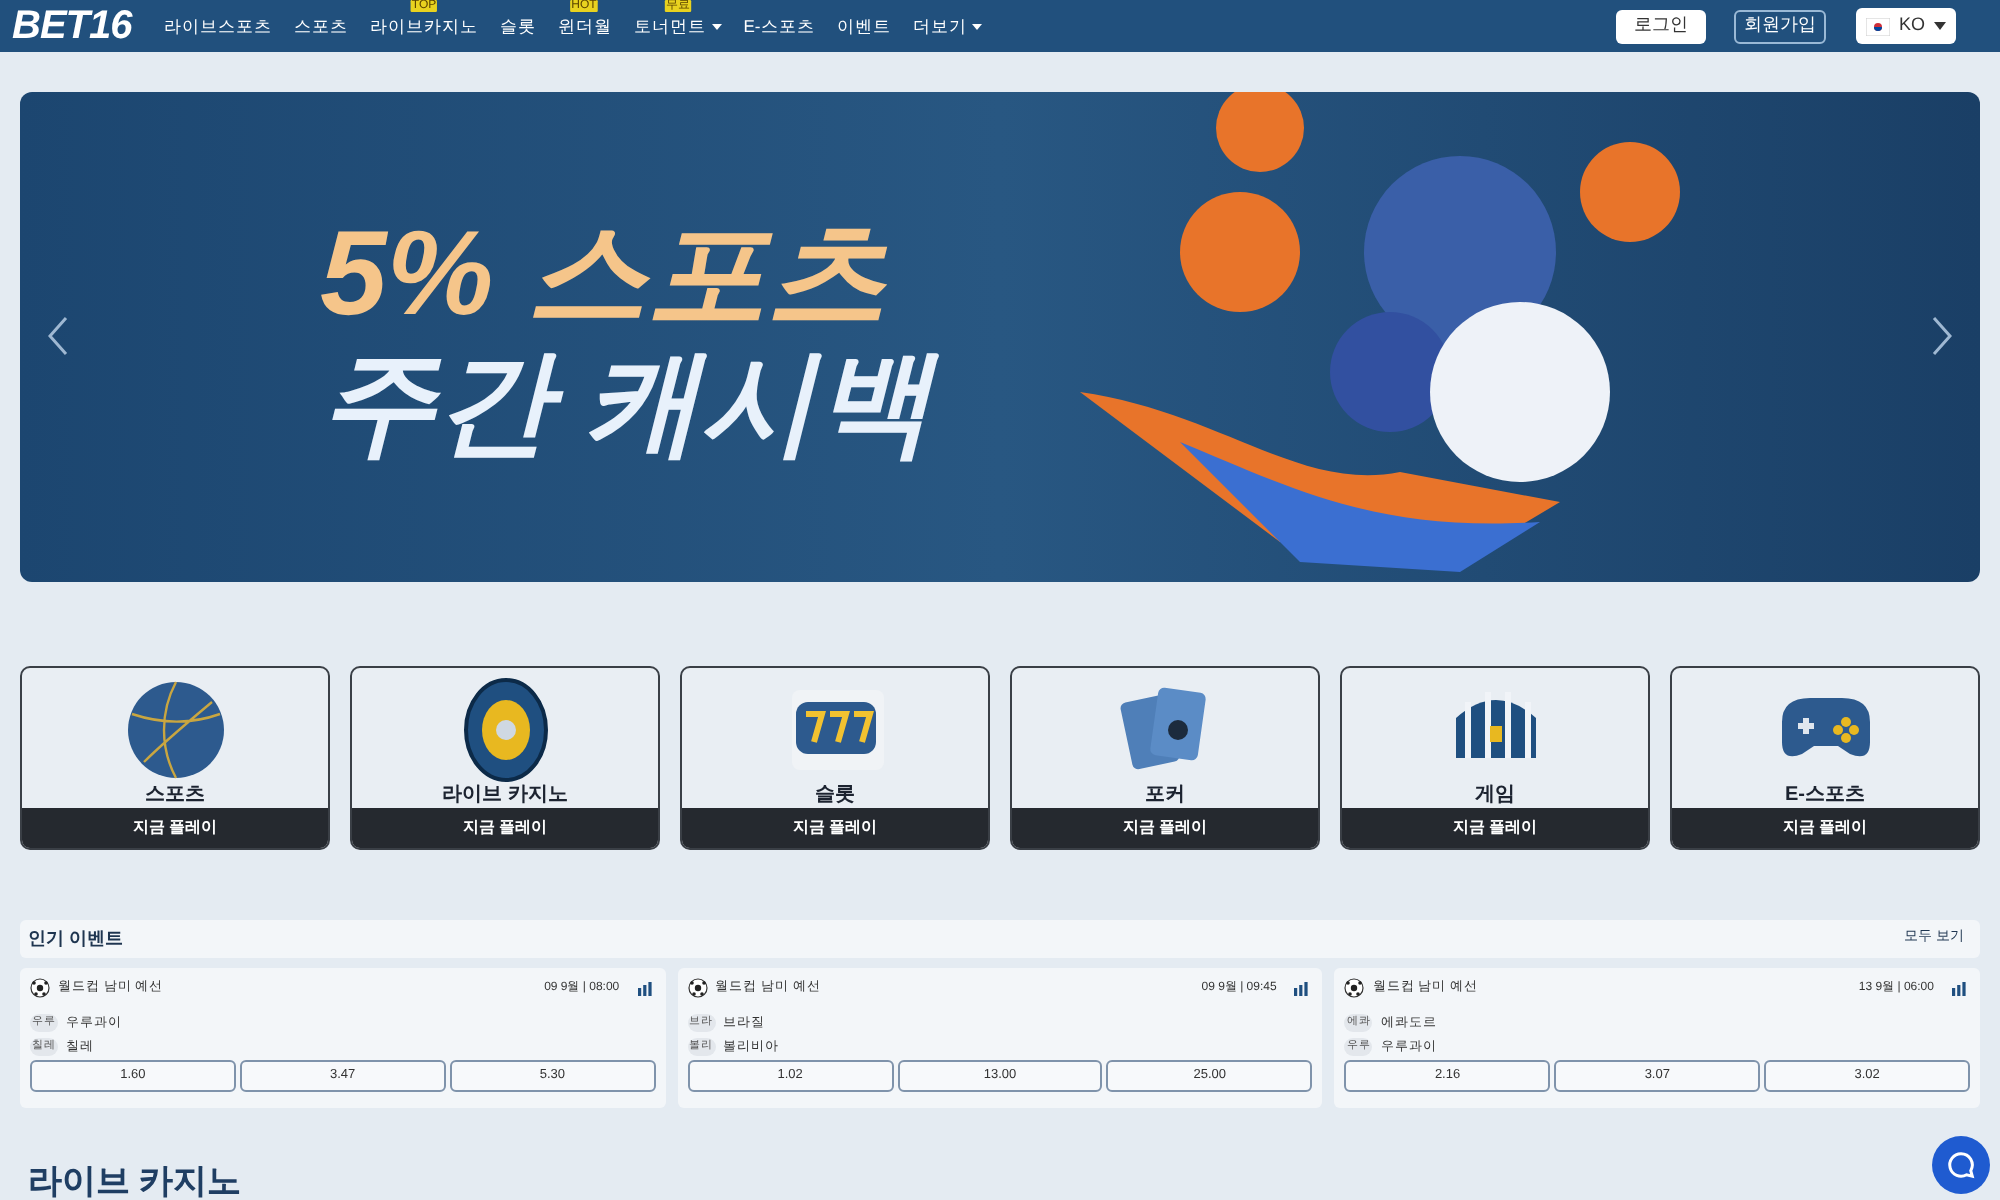 Image resolution: width=2000 pixels, height=1200 pixels. Describe the element at coordinates (779, 26) in the screenshot. I see `nav-link: E-스포츠` at that location.